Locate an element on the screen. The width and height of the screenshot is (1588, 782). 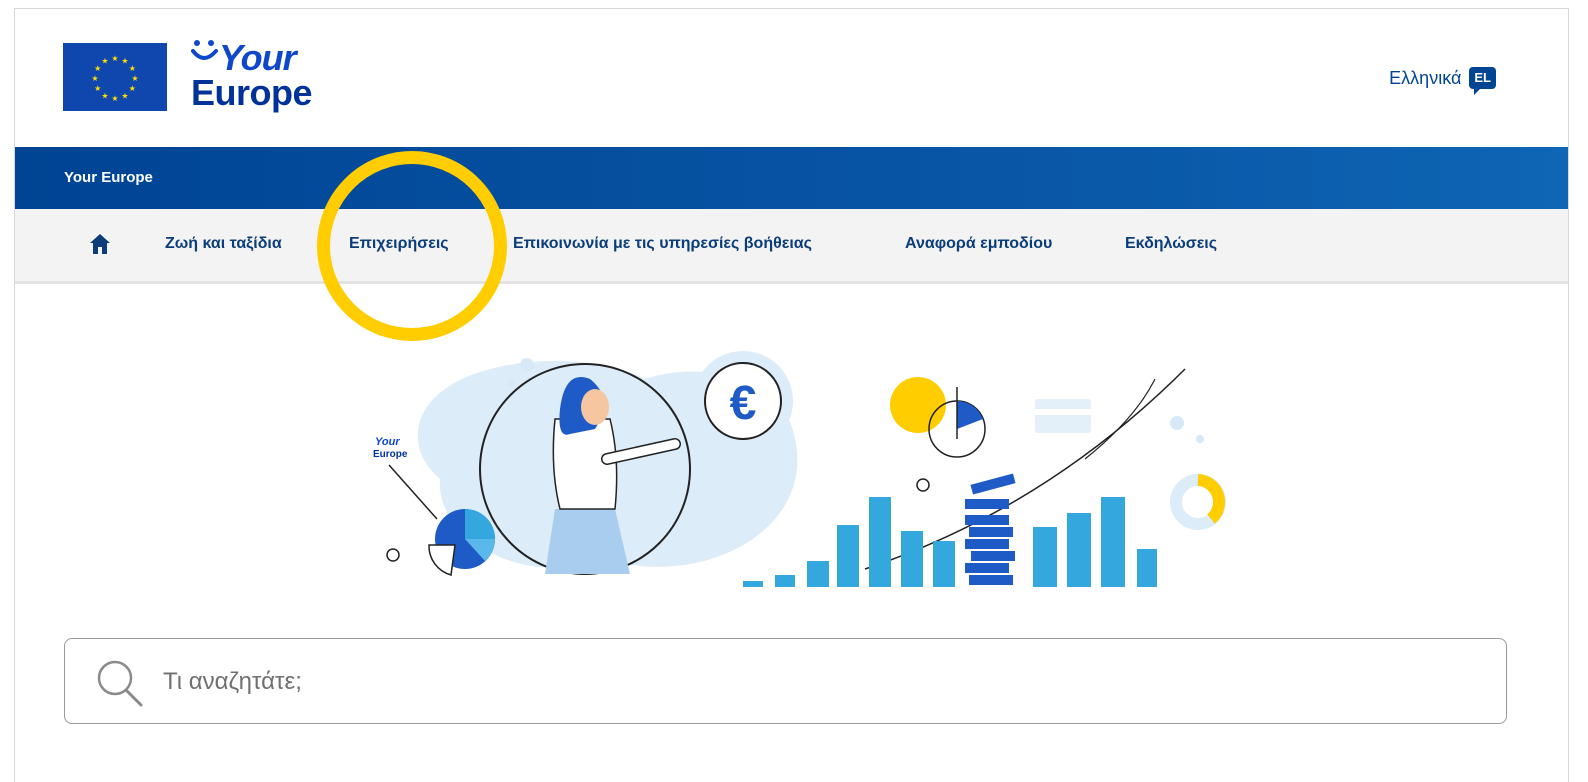
language-switcher: Ελληνικά EL is located at coordinates (1442, 81).